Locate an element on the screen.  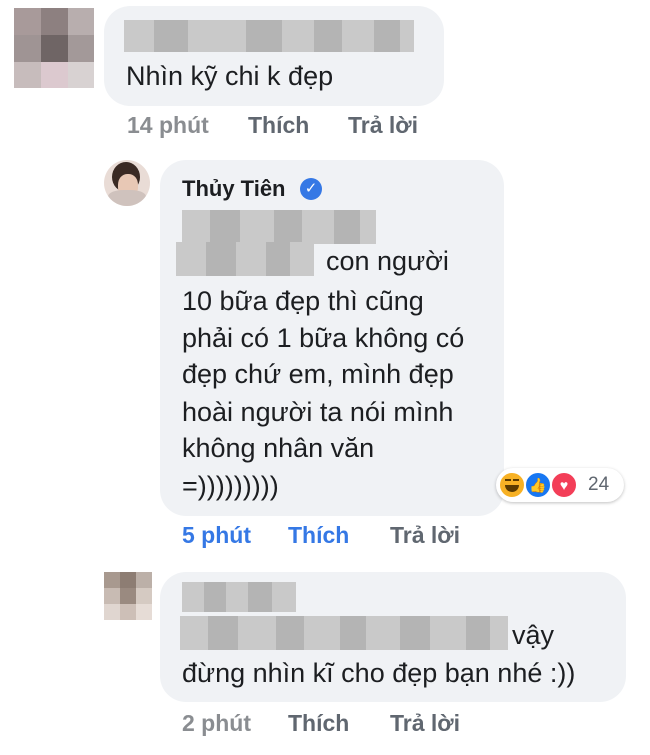
comment-time-1: 14 phút is located at coordinates (168, 125).